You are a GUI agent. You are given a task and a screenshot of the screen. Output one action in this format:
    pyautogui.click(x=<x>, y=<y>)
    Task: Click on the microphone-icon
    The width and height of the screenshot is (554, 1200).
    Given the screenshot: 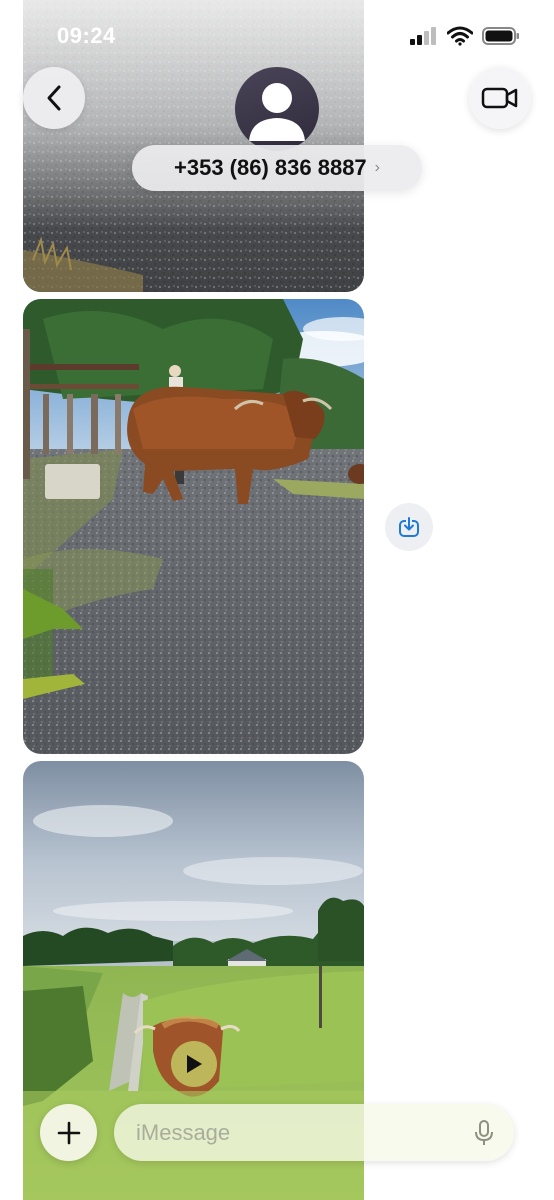 What is the action you would take?
    pyautogui.click(x=484, y=1132)
    